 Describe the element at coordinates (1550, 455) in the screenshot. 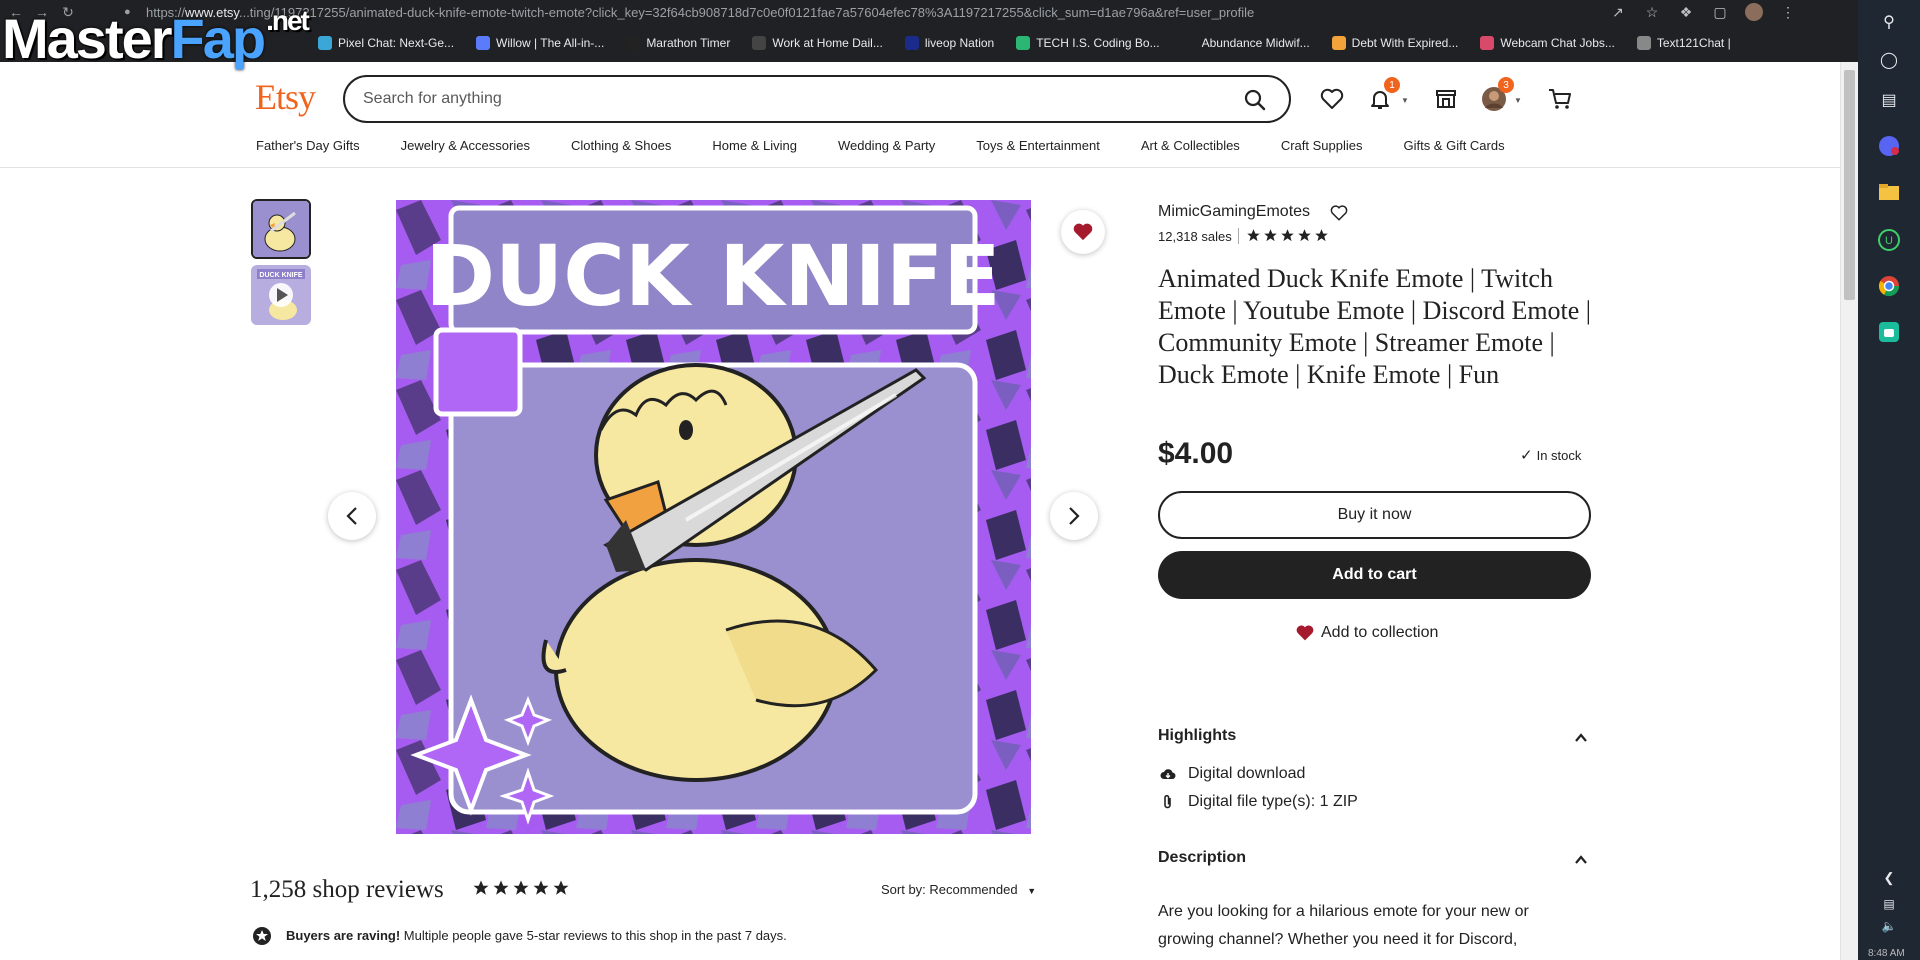

I see `stock-status: ✓ In stock` at that location.